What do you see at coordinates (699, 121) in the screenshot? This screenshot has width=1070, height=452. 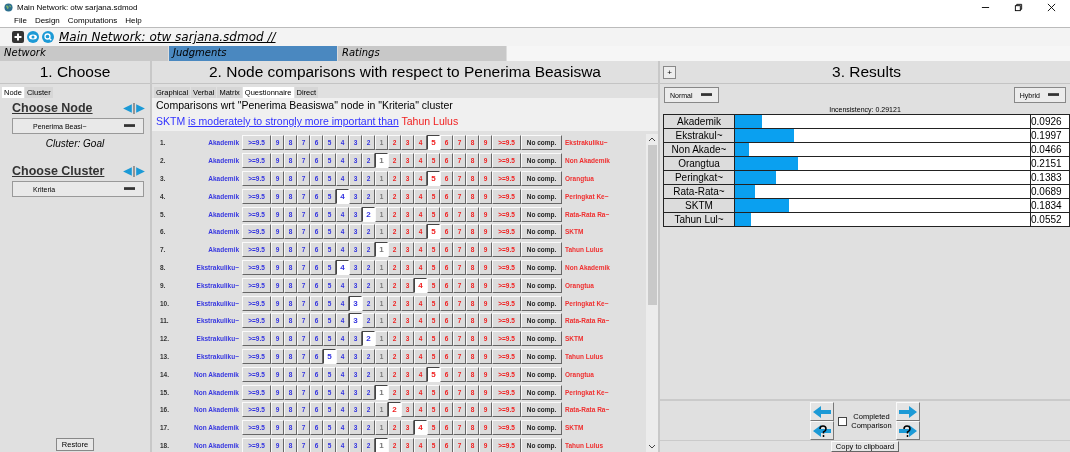 I see `result-name: Akademik` at bounding box center [699, 121].